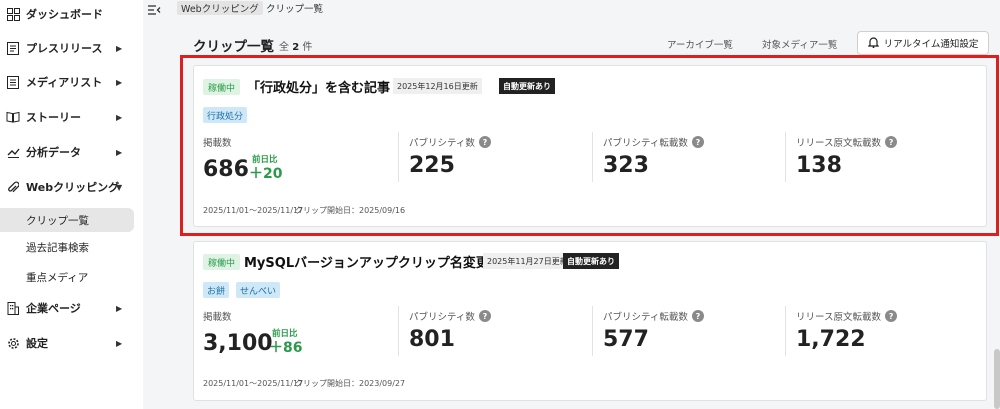 Image resolution: width=1000 pixels, height=409 pixels. I want to click on listed-count-value: 3,100, so click(238, 343).